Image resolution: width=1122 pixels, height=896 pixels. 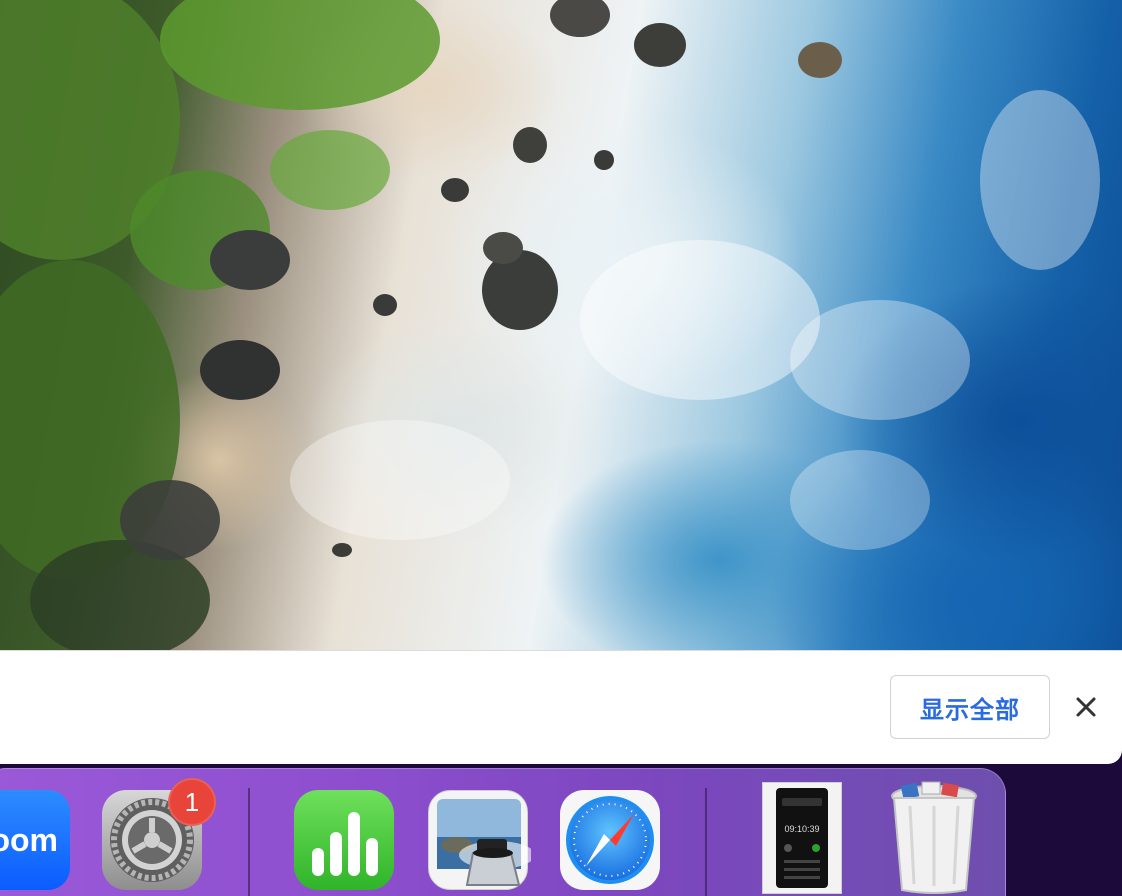 I want to click on bar-chart-icon, so click(x=345, y=844).